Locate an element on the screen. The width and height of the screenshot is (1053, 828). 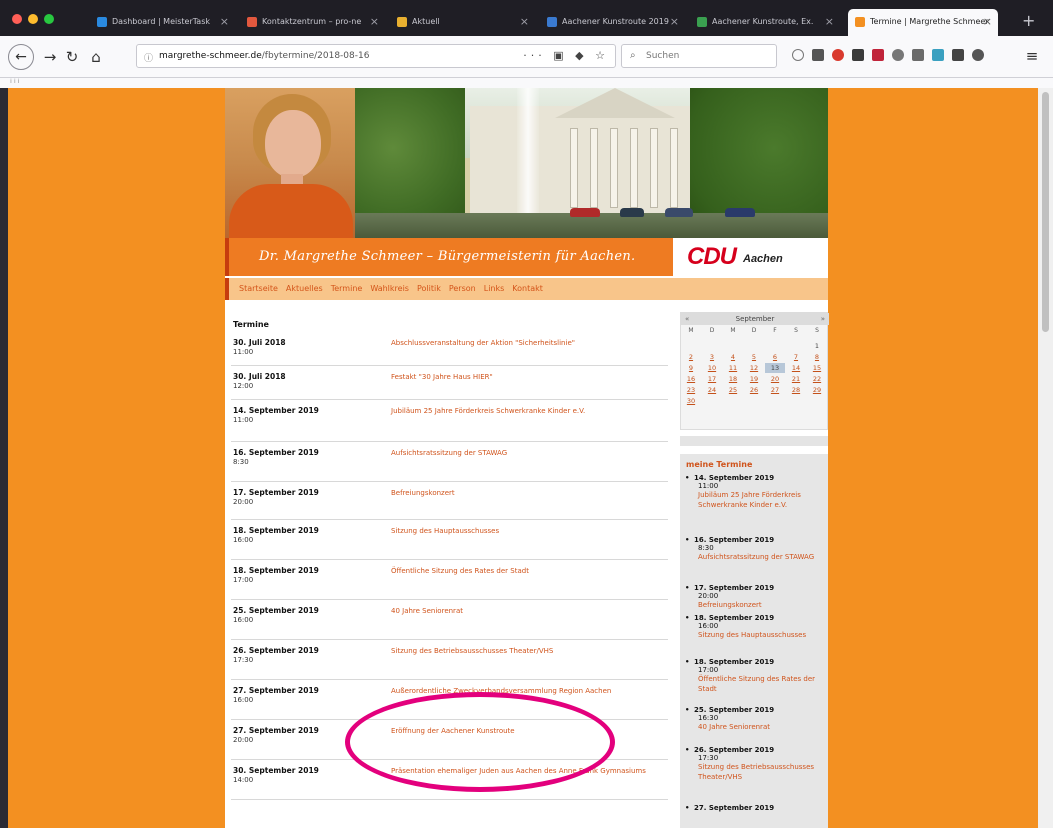
search-bar: ⌕ Suchen is located at coordinates (699, 56).